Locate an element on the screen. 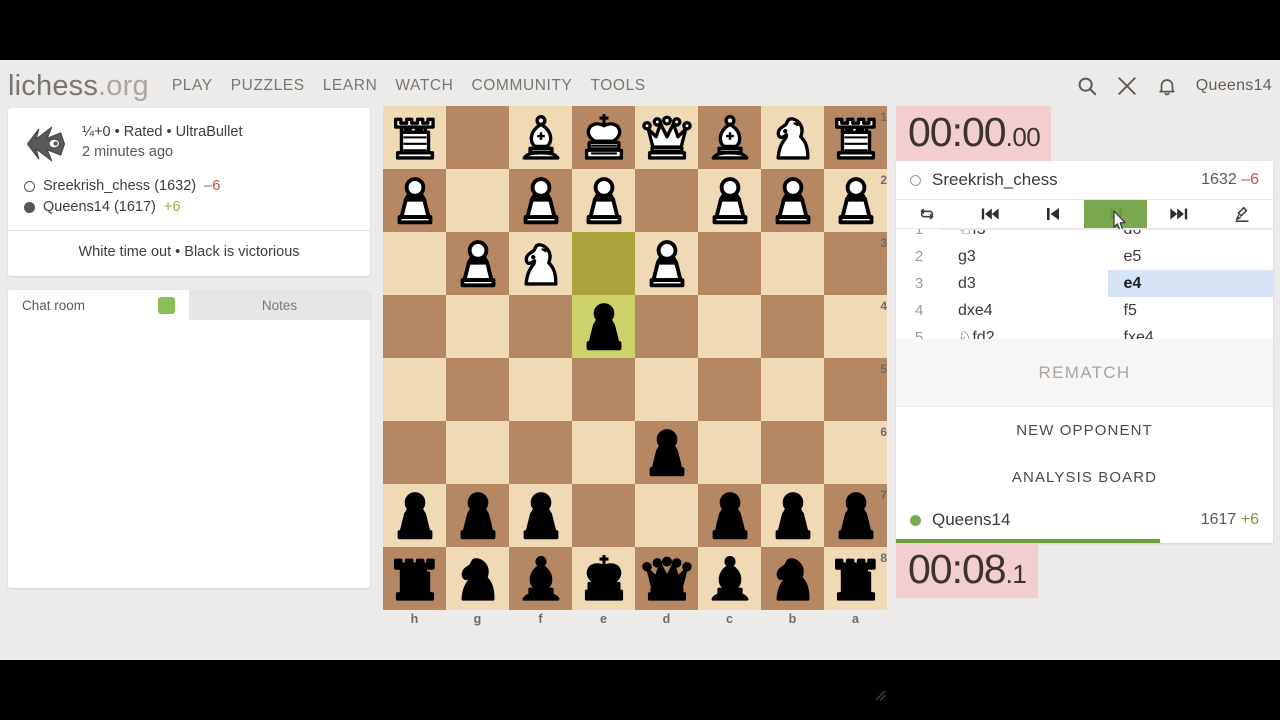 The height and width of the screenshot is (720, 1280). new-opponent-button: NEW OPPONENT is located at coordinates (1084, 430).